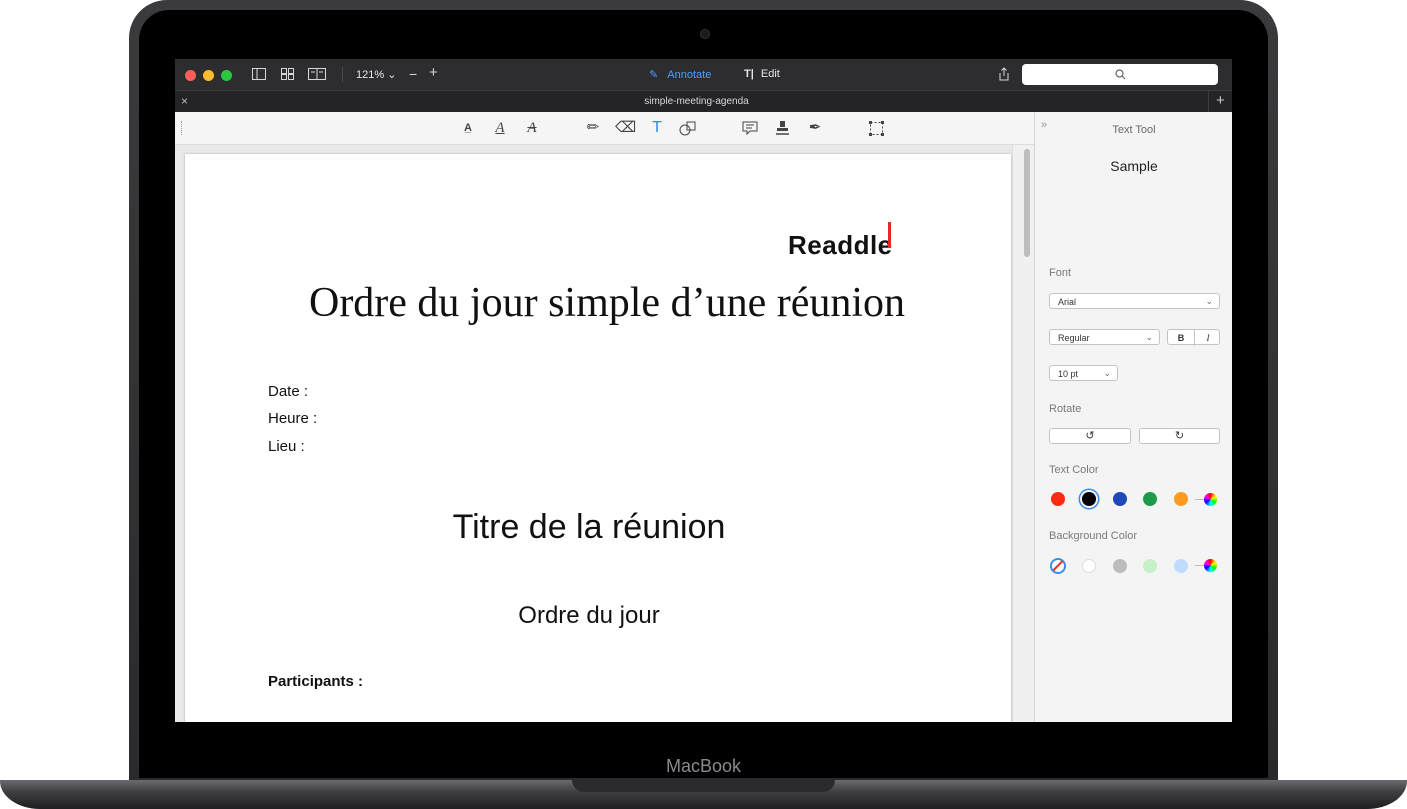 The image size is (1407, 809). Describe the element at coordinates (1027, 203) in the screenshot. I see `scrollbar-thumb` at that location.